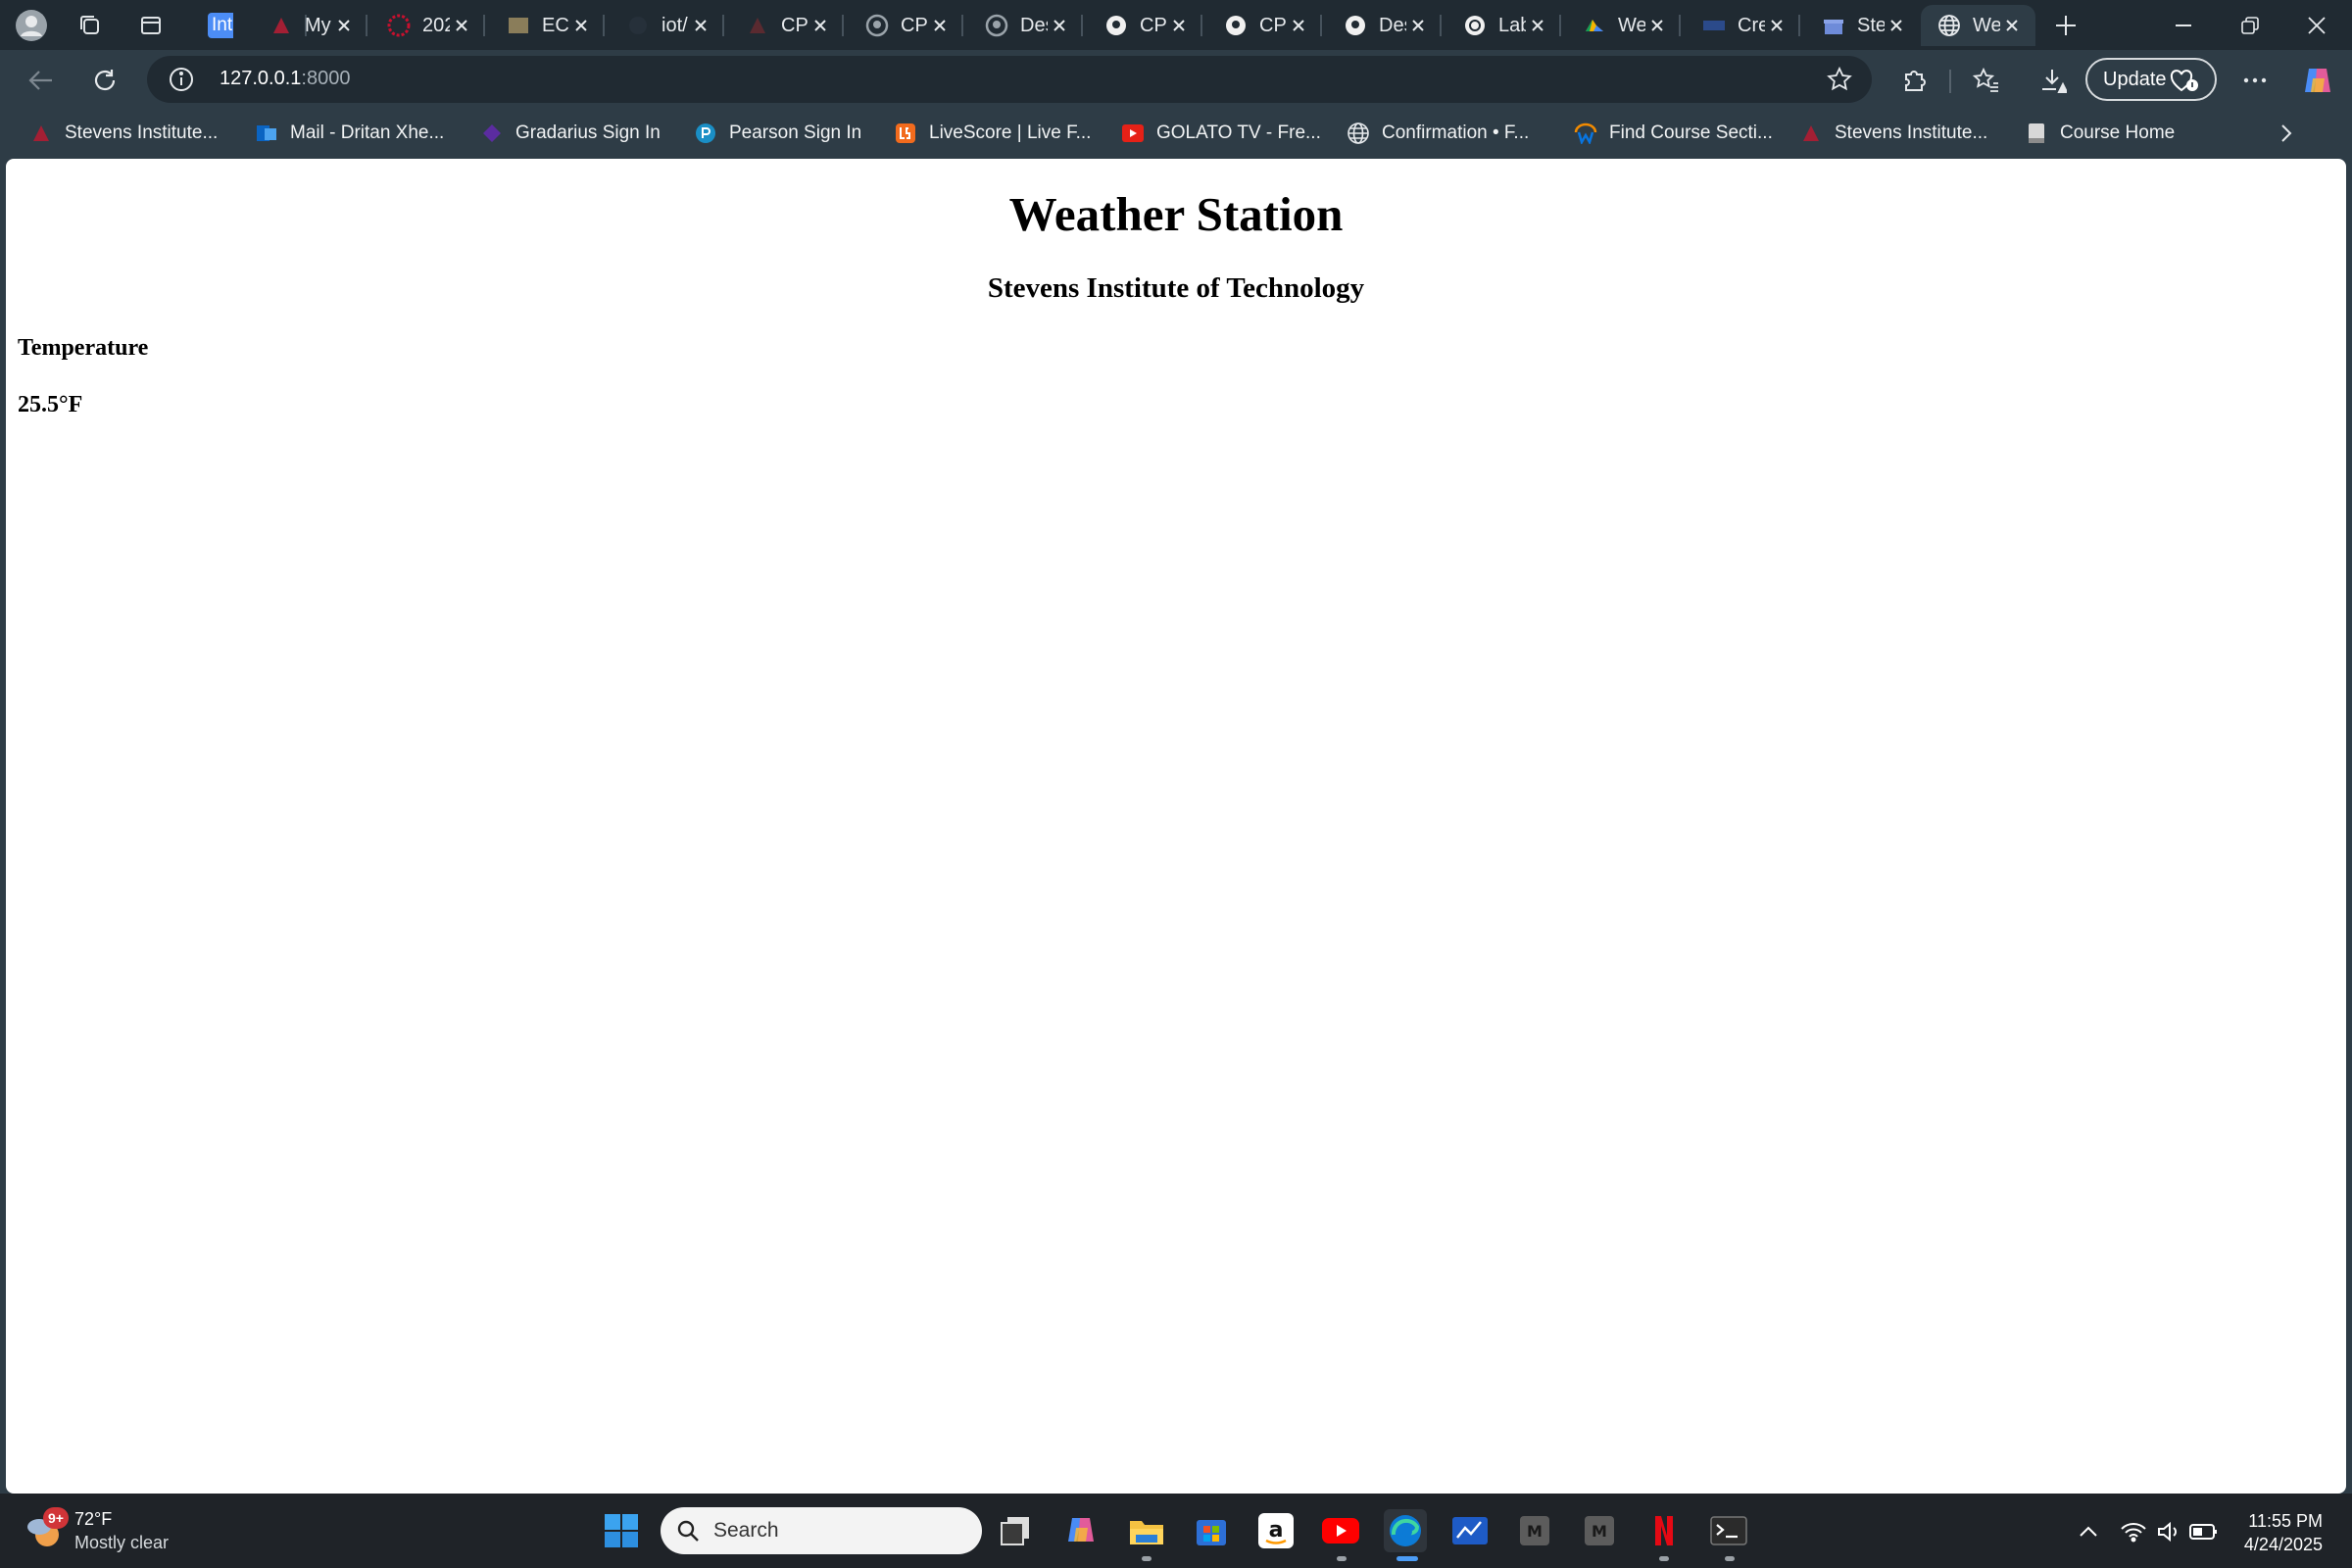  I want to click on back-button, so click(40, 80).